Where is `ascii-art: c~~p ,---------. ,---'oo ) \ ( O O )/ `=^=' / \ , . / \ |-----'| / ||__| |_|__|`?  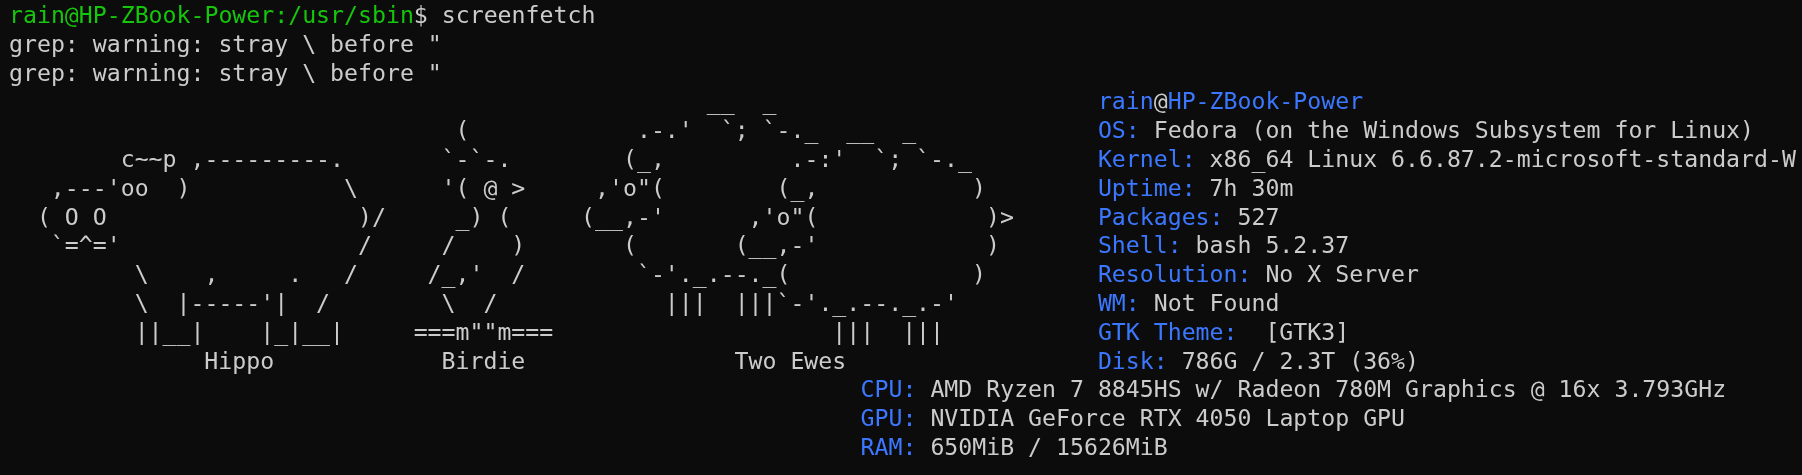 ascii-art: c~~p ,---------. ,---'oo ) \ ( O O )/ `=^=' / \ , . / \ |-----'| / ||__| |_|__| is located at coordinates (211, 246).